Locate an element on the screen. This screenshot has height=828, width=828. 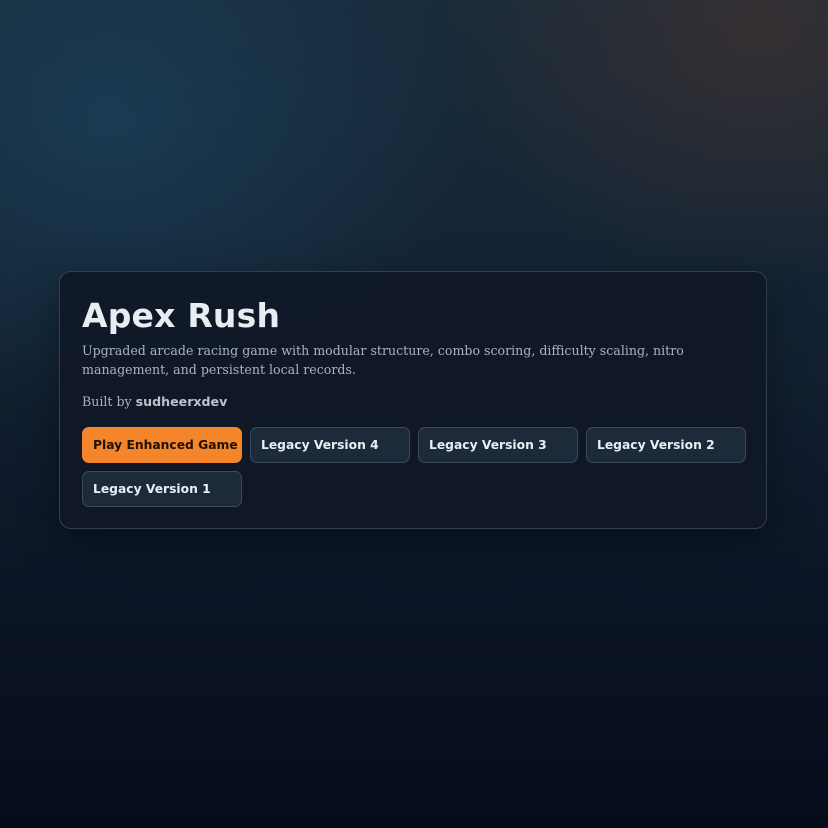
page-title: Apex Rush is located at coordinates (181, 315).